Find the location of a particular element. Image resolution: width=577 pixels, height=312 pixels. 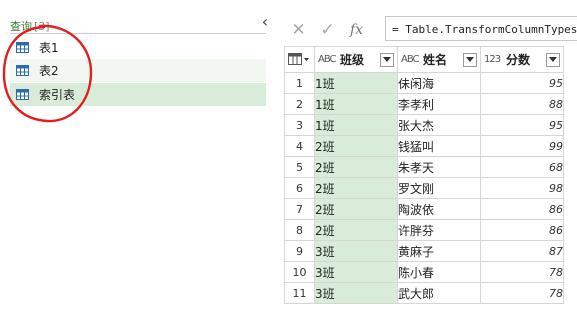

query-item-index-table: 索引表 is located at coordinates (138, 94).